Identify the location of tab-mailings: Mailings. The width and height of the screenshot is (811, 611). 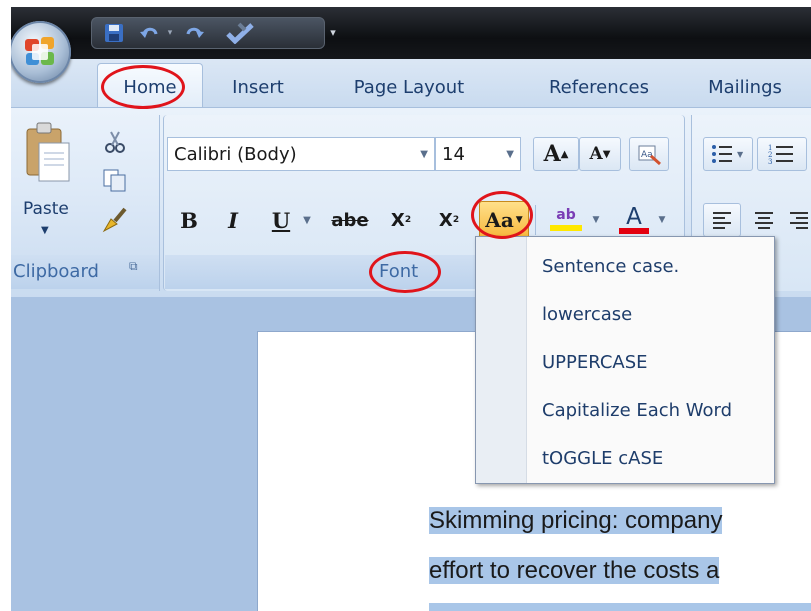
(745, 87).